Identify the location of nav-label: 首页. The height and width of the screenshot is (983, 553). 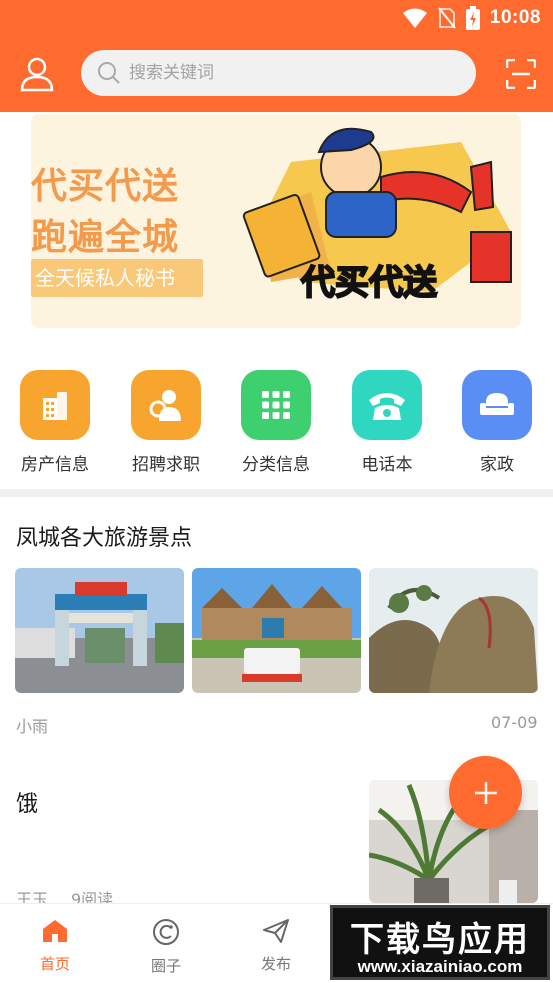
(54, 964).